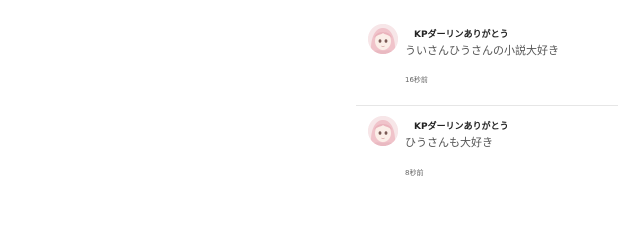 The image size is (640, 240). What do you see at coordinates (487, 151) in the screenshot?
I see `comment-item: KPダーリンありがとう ひうさんも大好き 8秒前` at bounding box center [487, 151].